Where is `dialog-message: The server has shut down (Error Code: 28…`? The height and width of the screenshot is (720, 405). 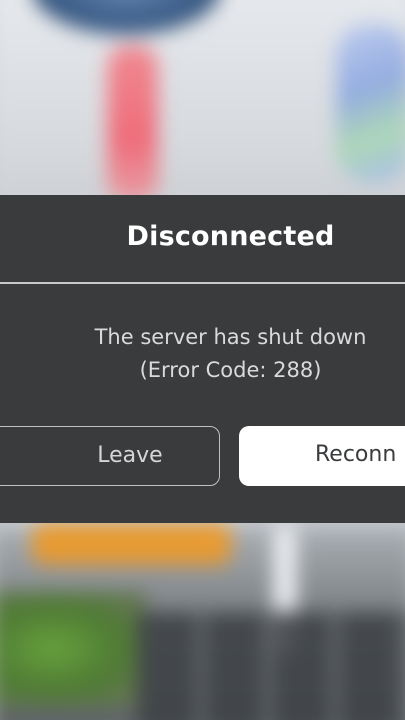 dialog-message: The server has shut down (Error Code: 28… is located at coordinates (202, 354).